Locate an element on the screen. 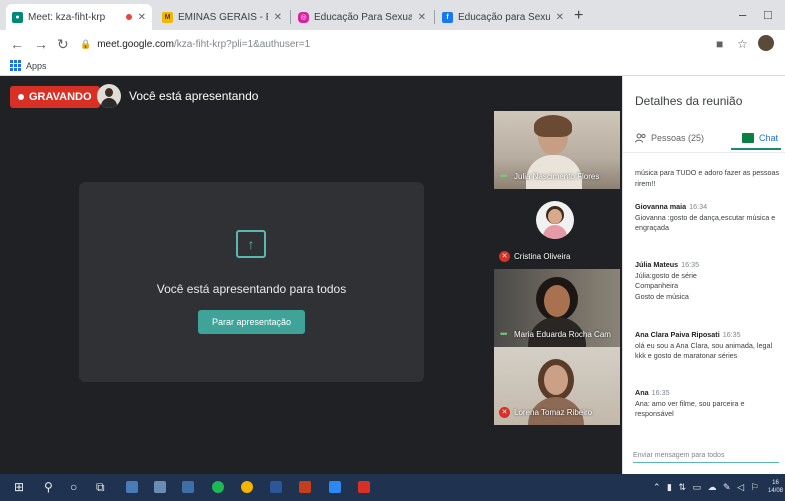 The height and width of the screenshot is (501, 785). profile-avatar is located at coordinates (766, 43).